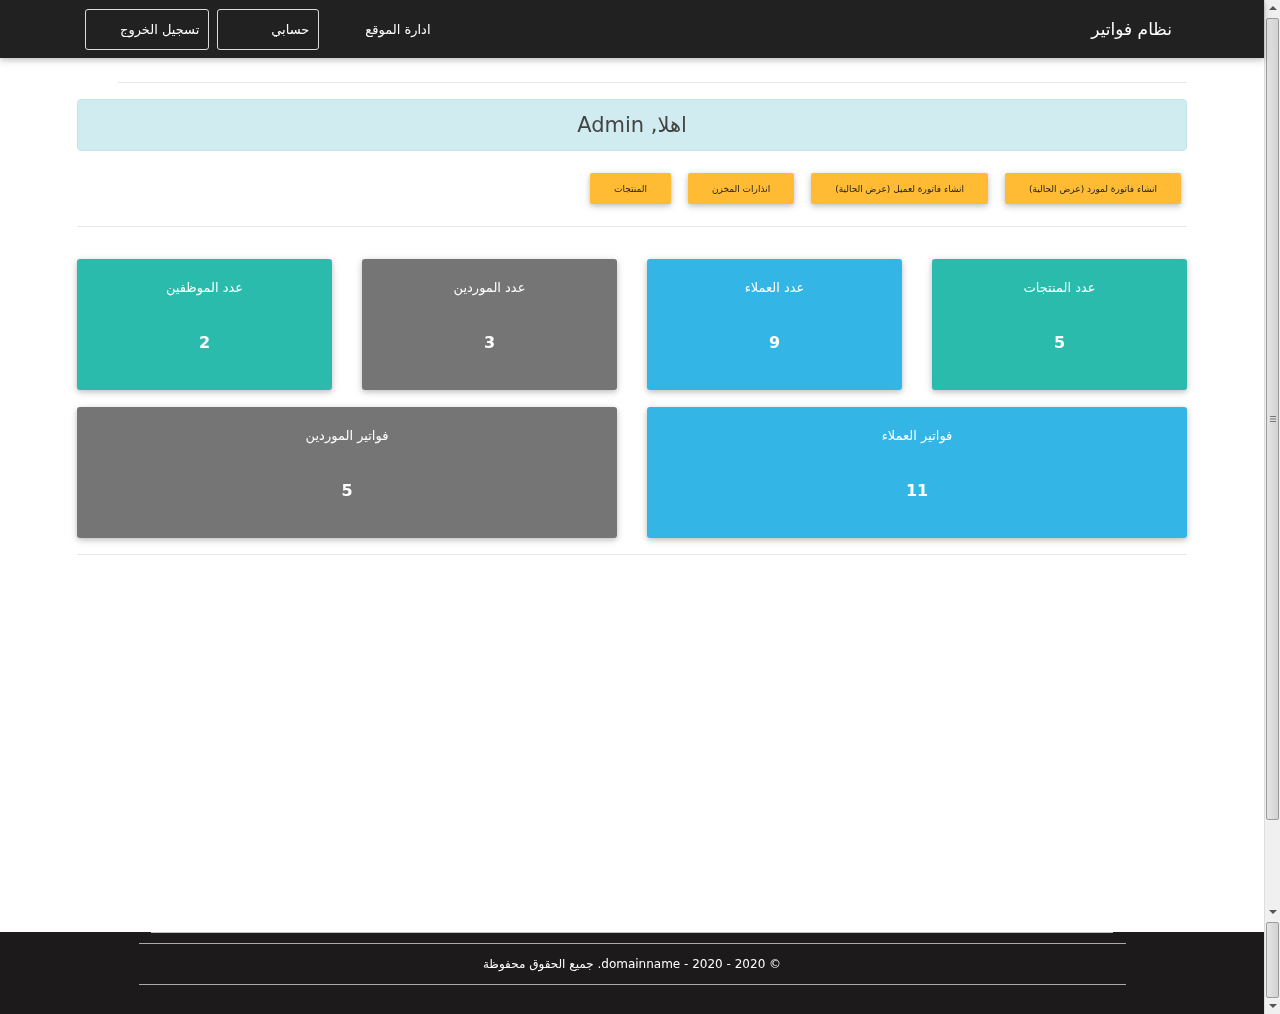 This screenshot has width=1280, height=1014. I want to click on stat-value: 9, so click(774, 343).